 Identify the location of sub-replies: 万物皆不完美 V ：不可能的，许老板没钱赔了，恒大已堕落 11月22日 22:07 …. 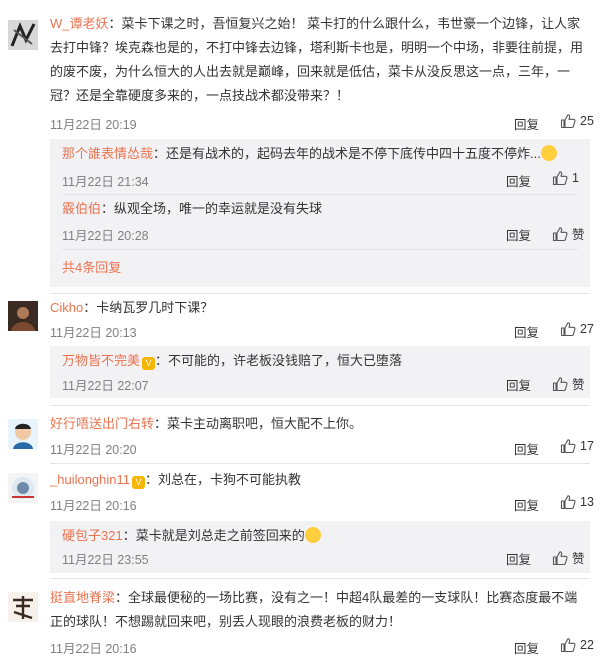
(320, 372).